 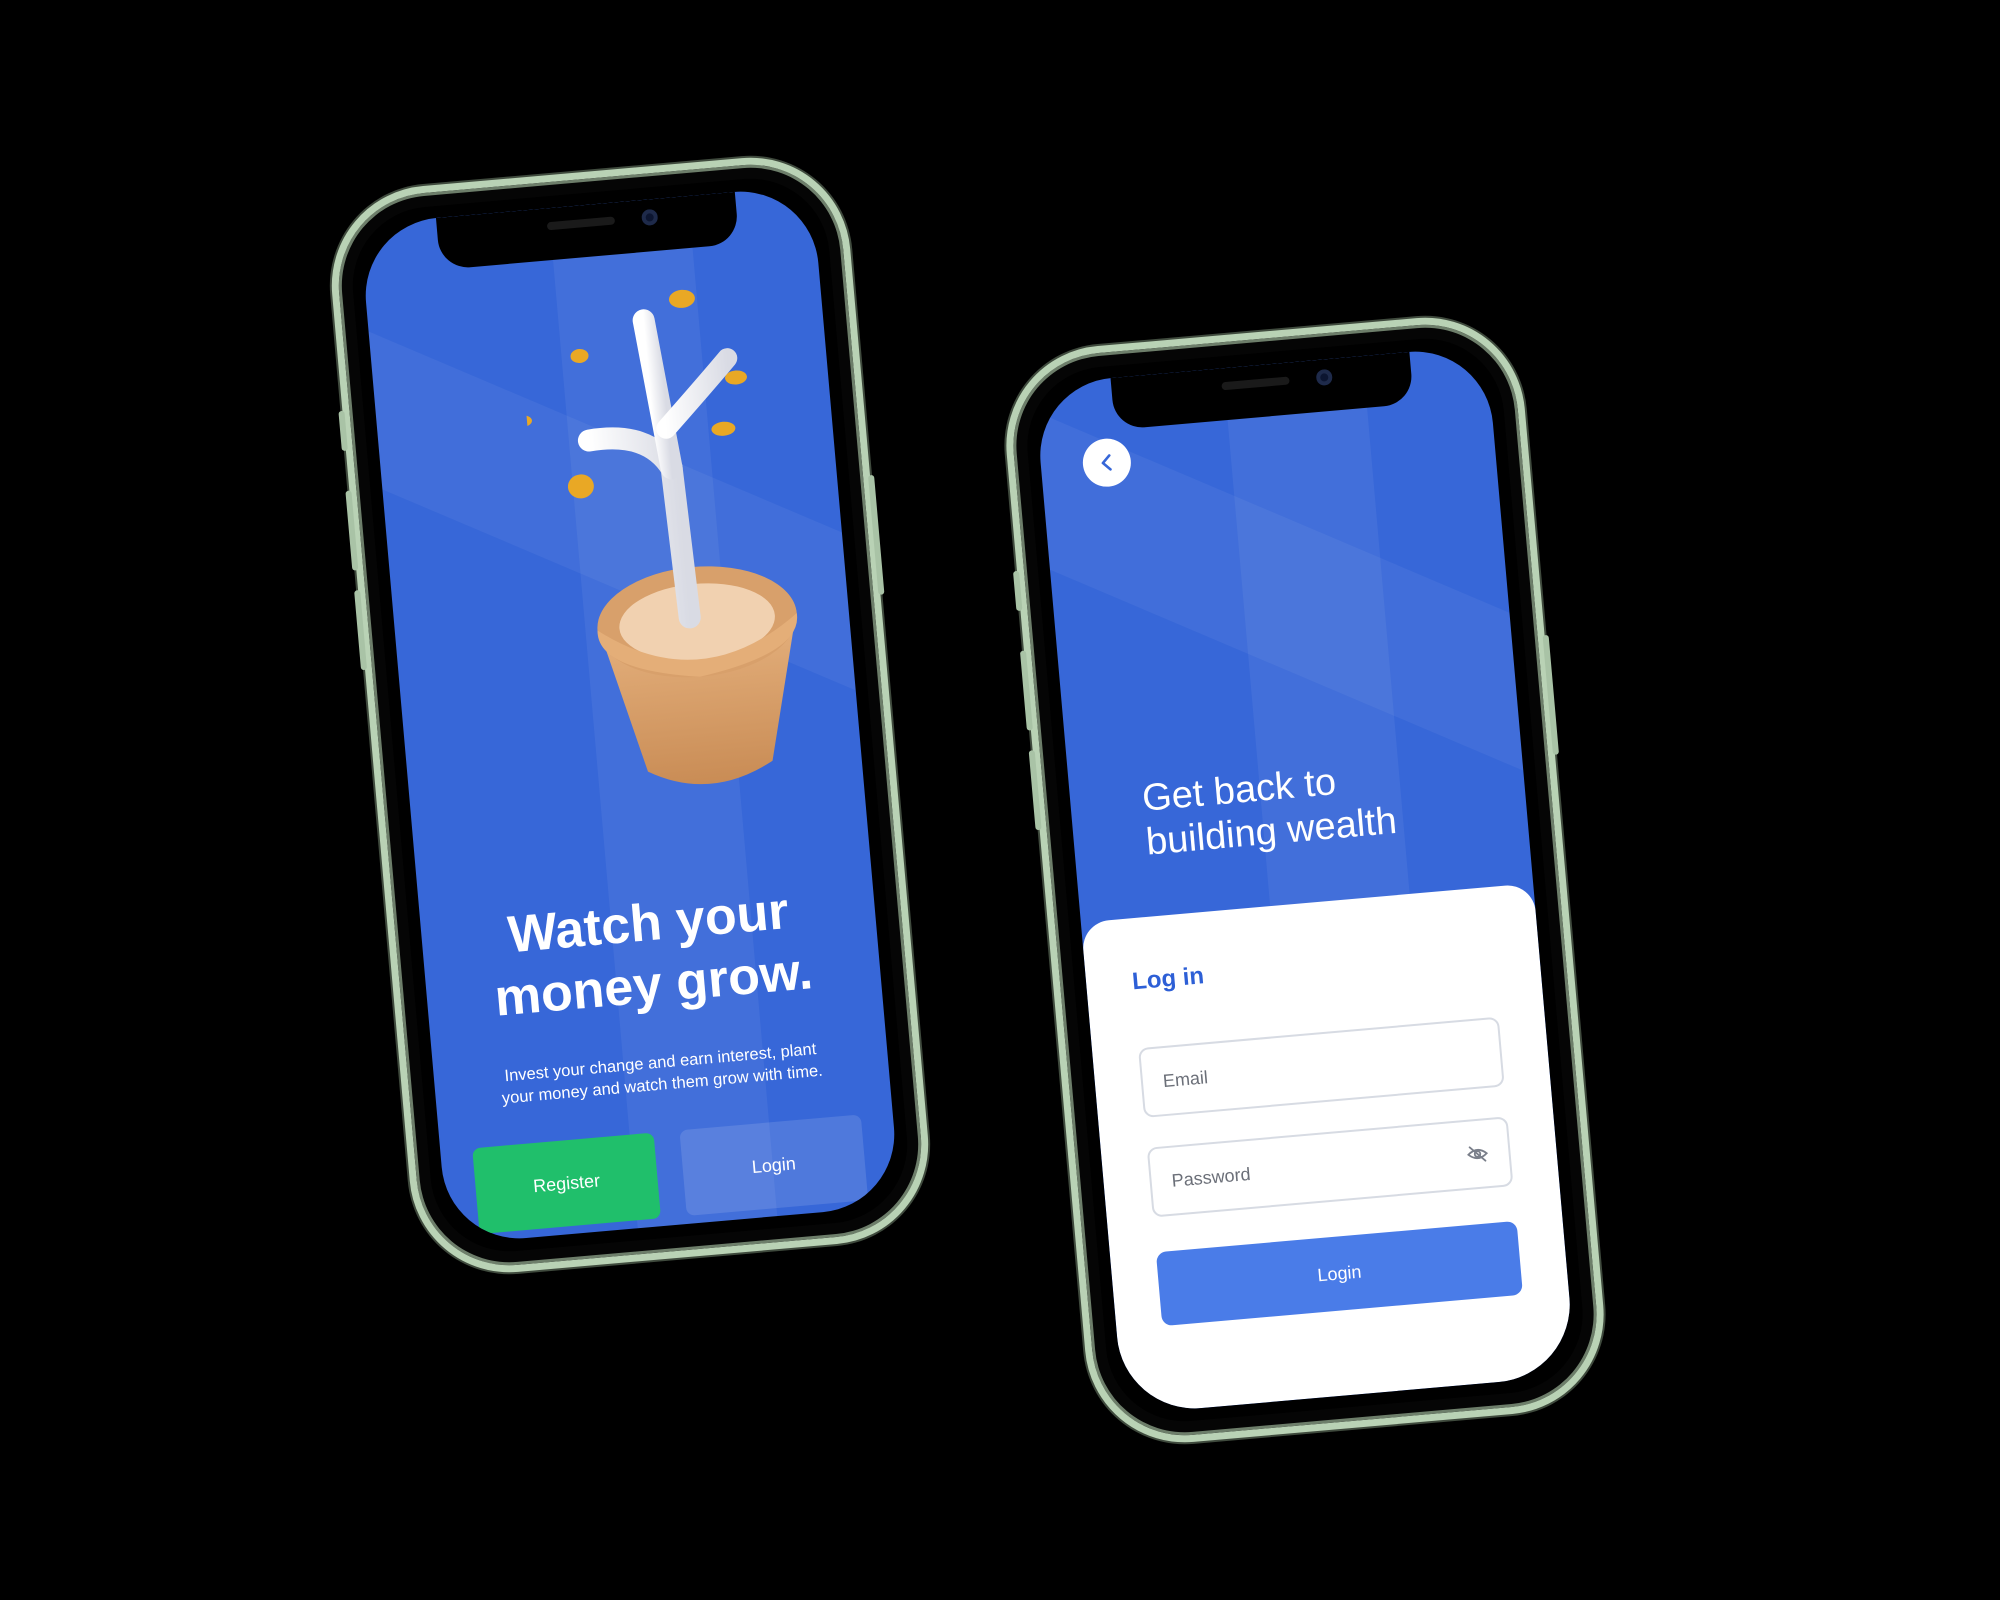 What do you see at coordinates (1211, 1177) in the screenshot?
I see `password-placeholder: Password` at bounding box center [1211, 1177].